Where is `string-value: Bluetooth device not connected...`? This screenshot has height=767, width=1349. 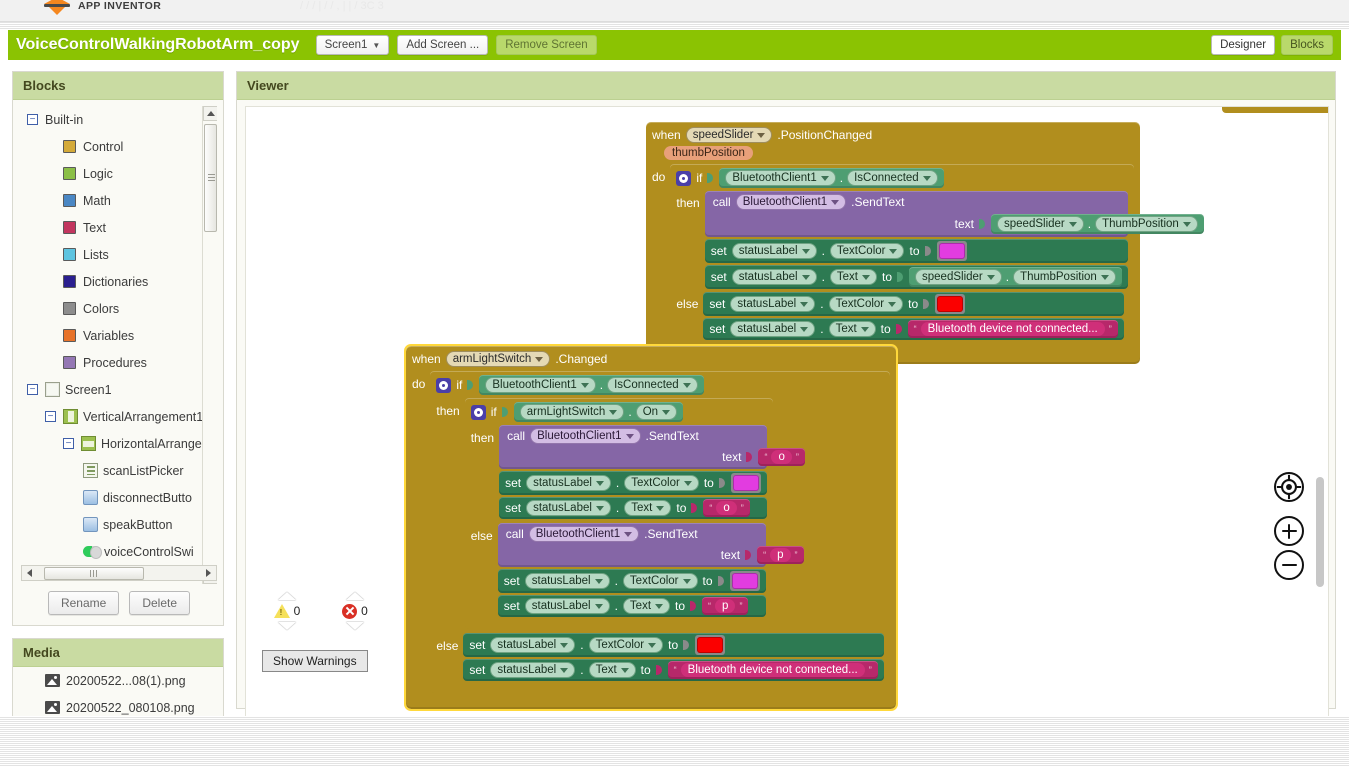 string-value: Bluetooth device not connected... is located at coordinates (772, 670).